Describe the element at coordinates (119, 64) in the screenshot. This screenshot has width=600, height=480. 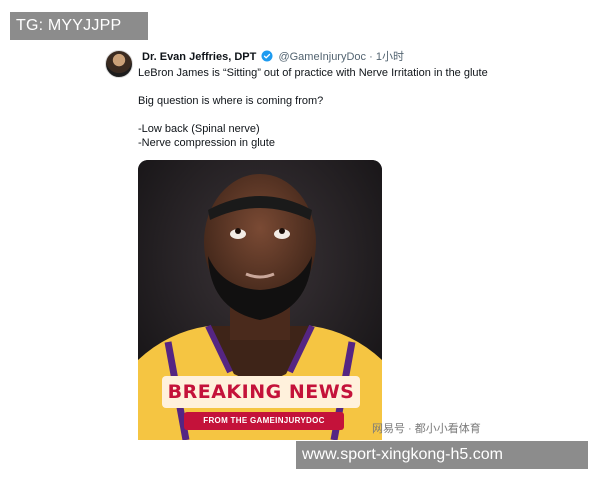
I see `author-avatar` at that location.